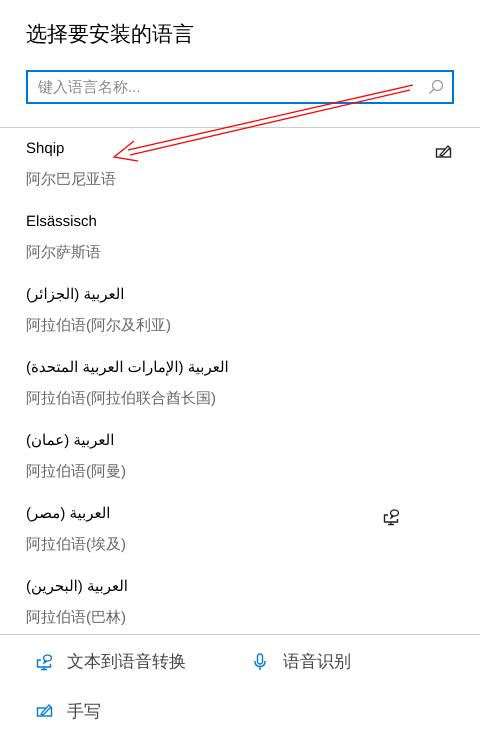  What do you see at coordinates (436, 87) in the screenshot?
I see `search-icon` at bounding box center [436, 87].